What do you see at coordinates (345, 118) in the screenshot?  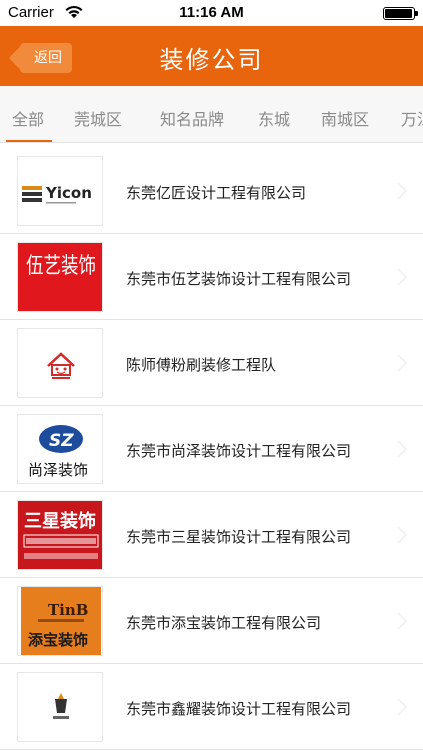 I see `tab-nancheng: 南城区` at bounding box center [345, 118].